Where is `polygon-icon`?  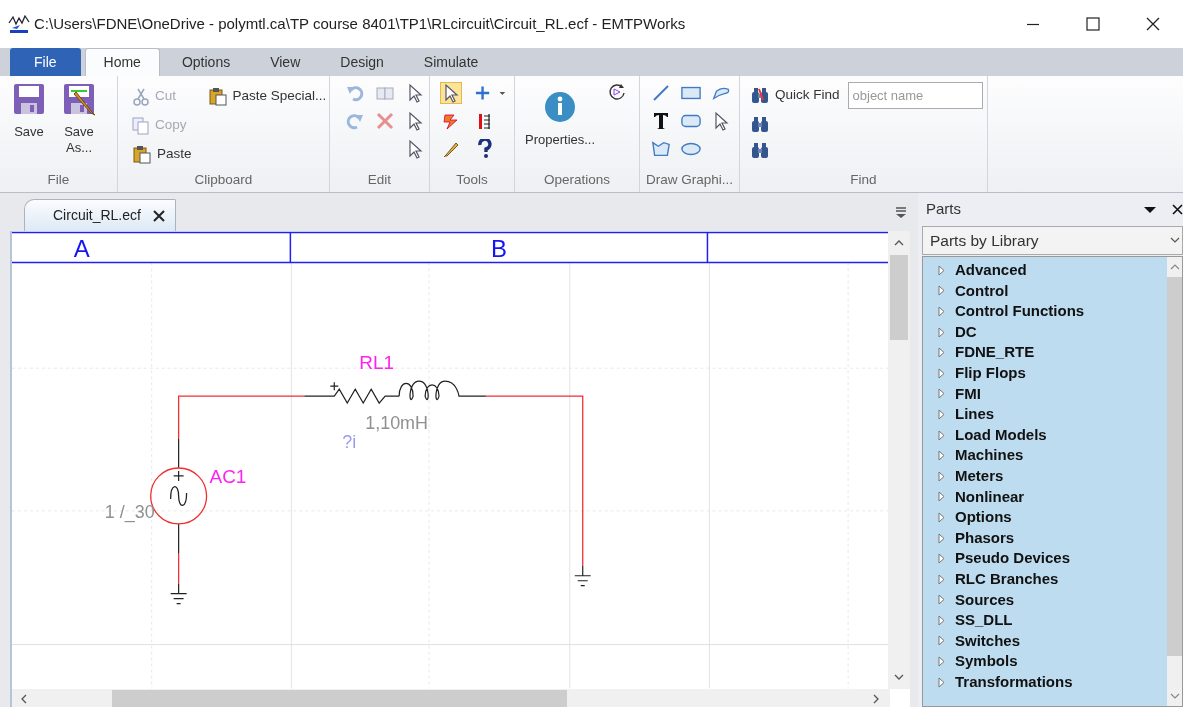 polygon-icon is located at coordinates (661, 149).